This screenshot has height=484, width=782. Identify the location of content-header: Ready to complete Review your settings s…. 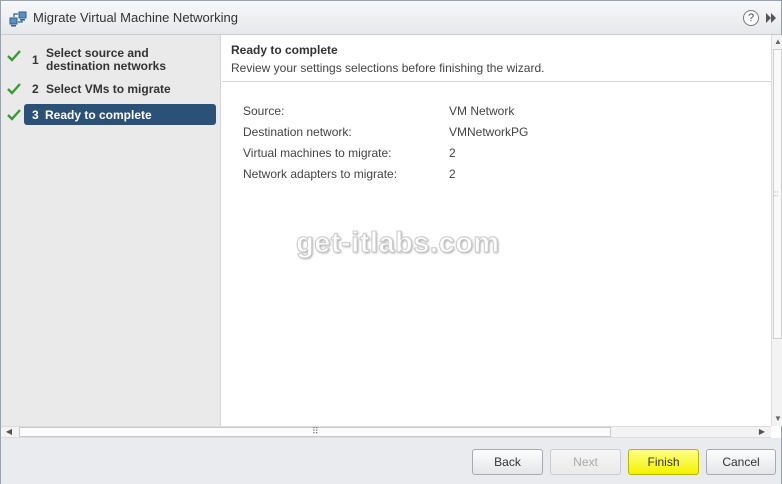
(496, 58).